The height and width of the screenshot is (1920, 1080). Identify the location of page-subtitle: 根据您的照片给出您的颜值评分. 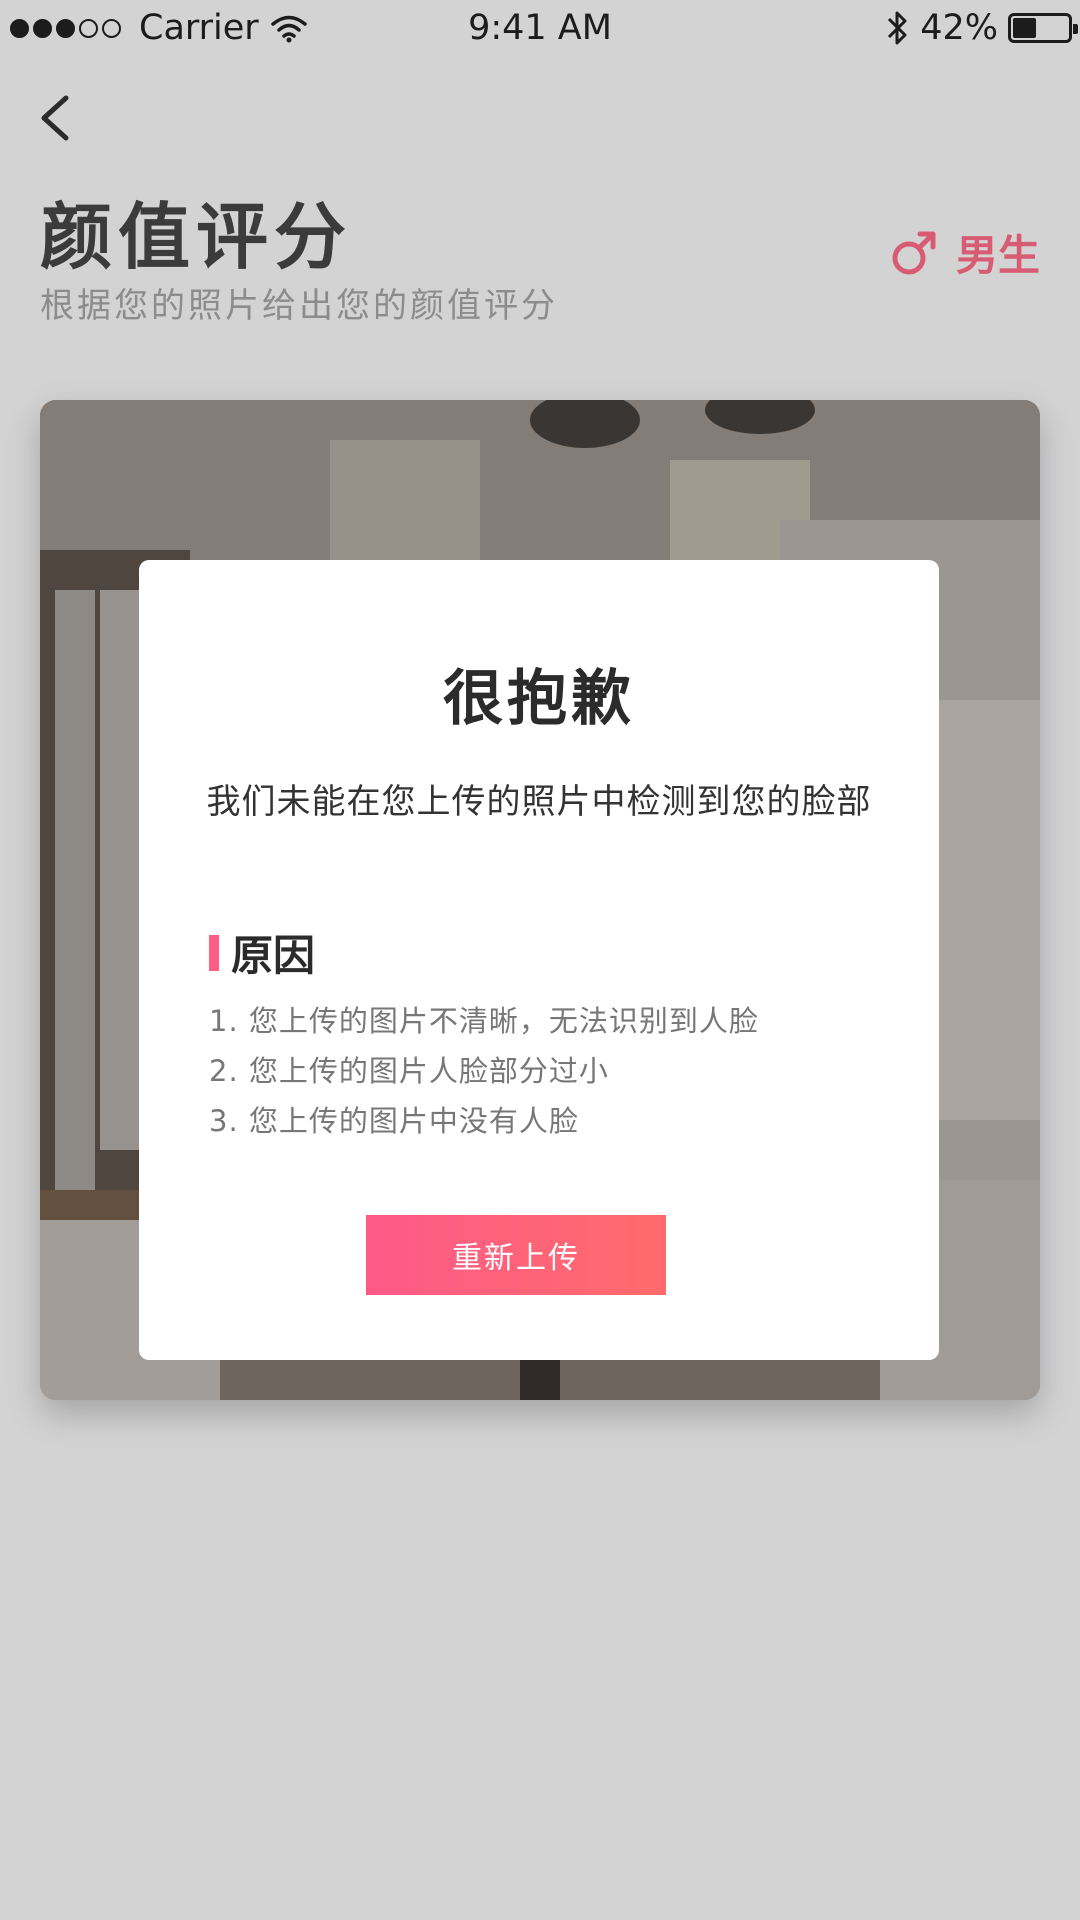
(299, 306).